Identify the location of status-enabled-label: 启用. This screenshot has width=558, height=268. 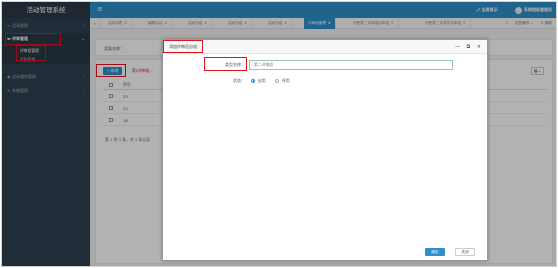
(262, 80).